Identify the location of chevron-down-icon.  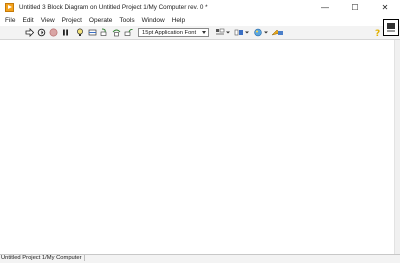
(204, 32).